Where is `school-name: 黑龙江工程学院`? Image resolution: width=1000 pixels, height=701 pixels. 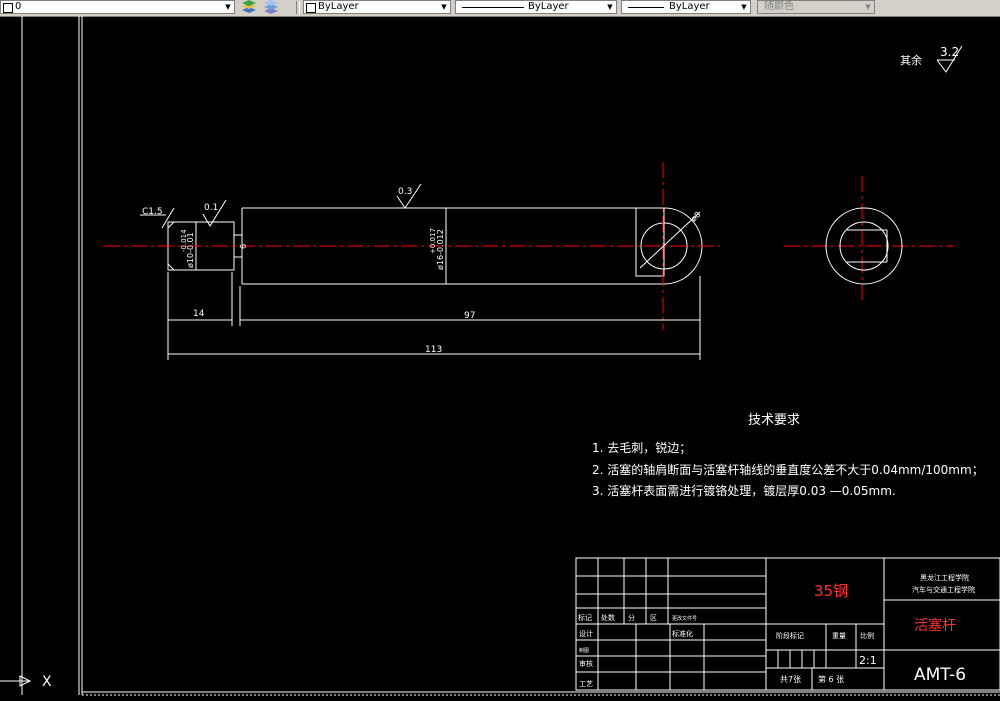 school-name: 黑龙江工程学院 is located at coordinates (944, 577).